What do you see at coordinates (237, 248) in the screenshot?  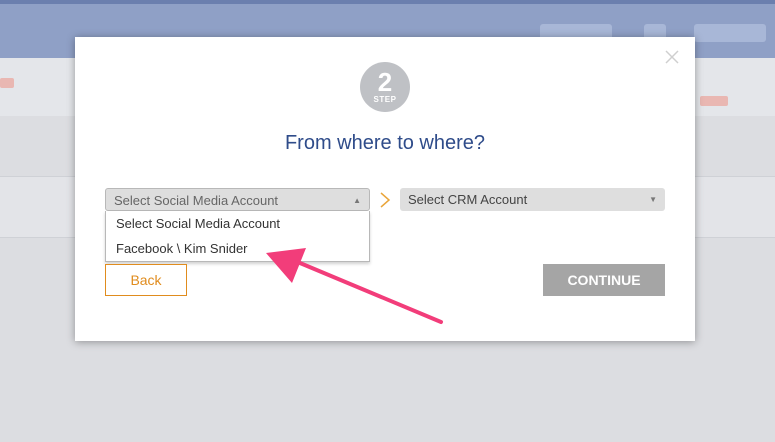 I see `dropdown-option-facebook: Facebook \ Kim Snider` at bounding box center [237, 248].